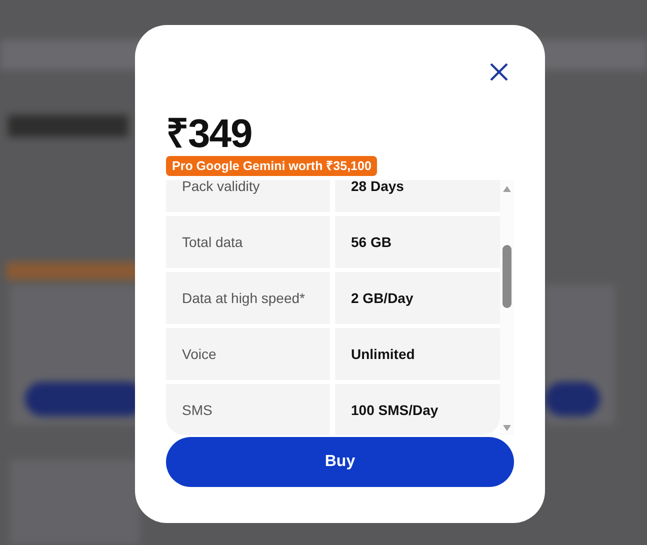 This screenshot has width=647, height=545. Describe the element at coordinates (417, 354) in the screenshot. I see `benefit-value: Unlimited` at that location.